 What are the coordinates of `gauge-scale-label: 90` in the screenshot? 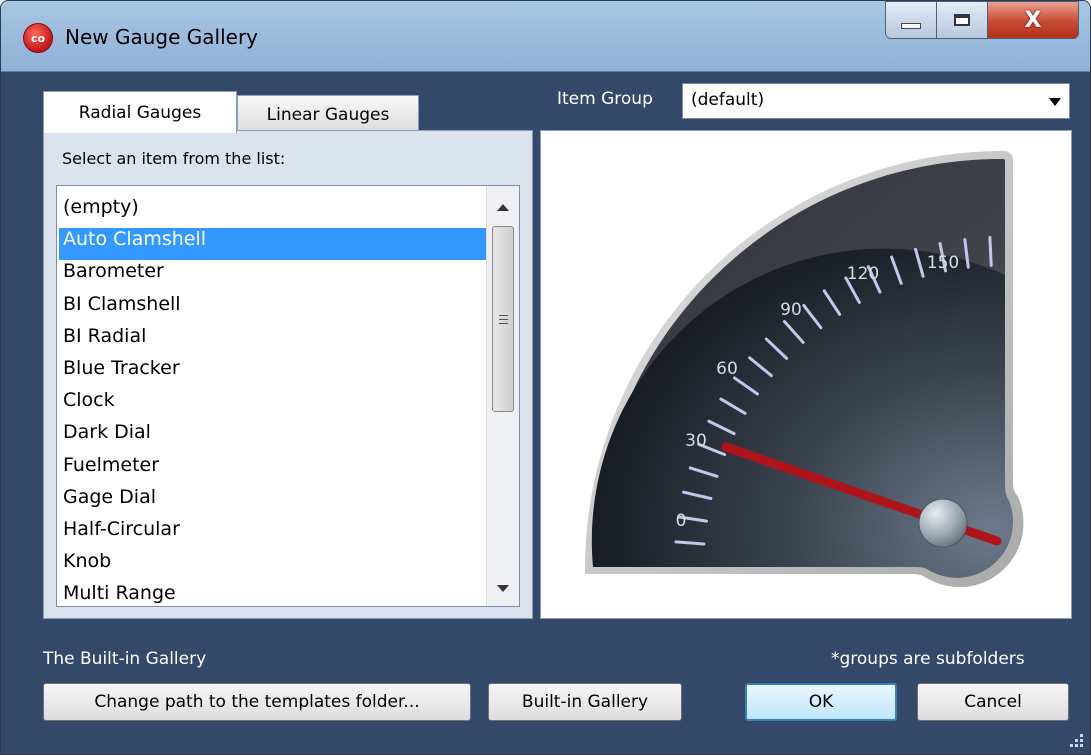 It's located at (791, 310).